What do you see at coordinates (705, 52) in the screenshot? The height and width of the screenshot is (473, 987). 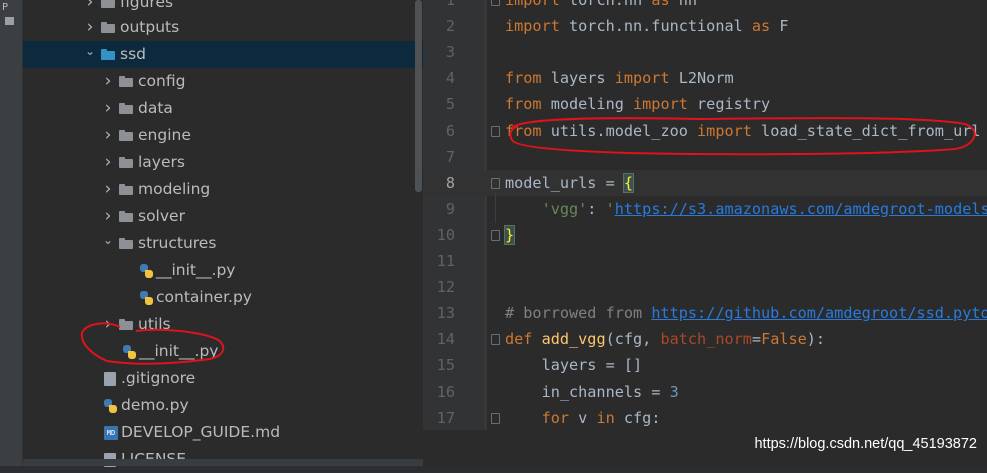 I see `code-line: 3` at bounding box center [705, 52].